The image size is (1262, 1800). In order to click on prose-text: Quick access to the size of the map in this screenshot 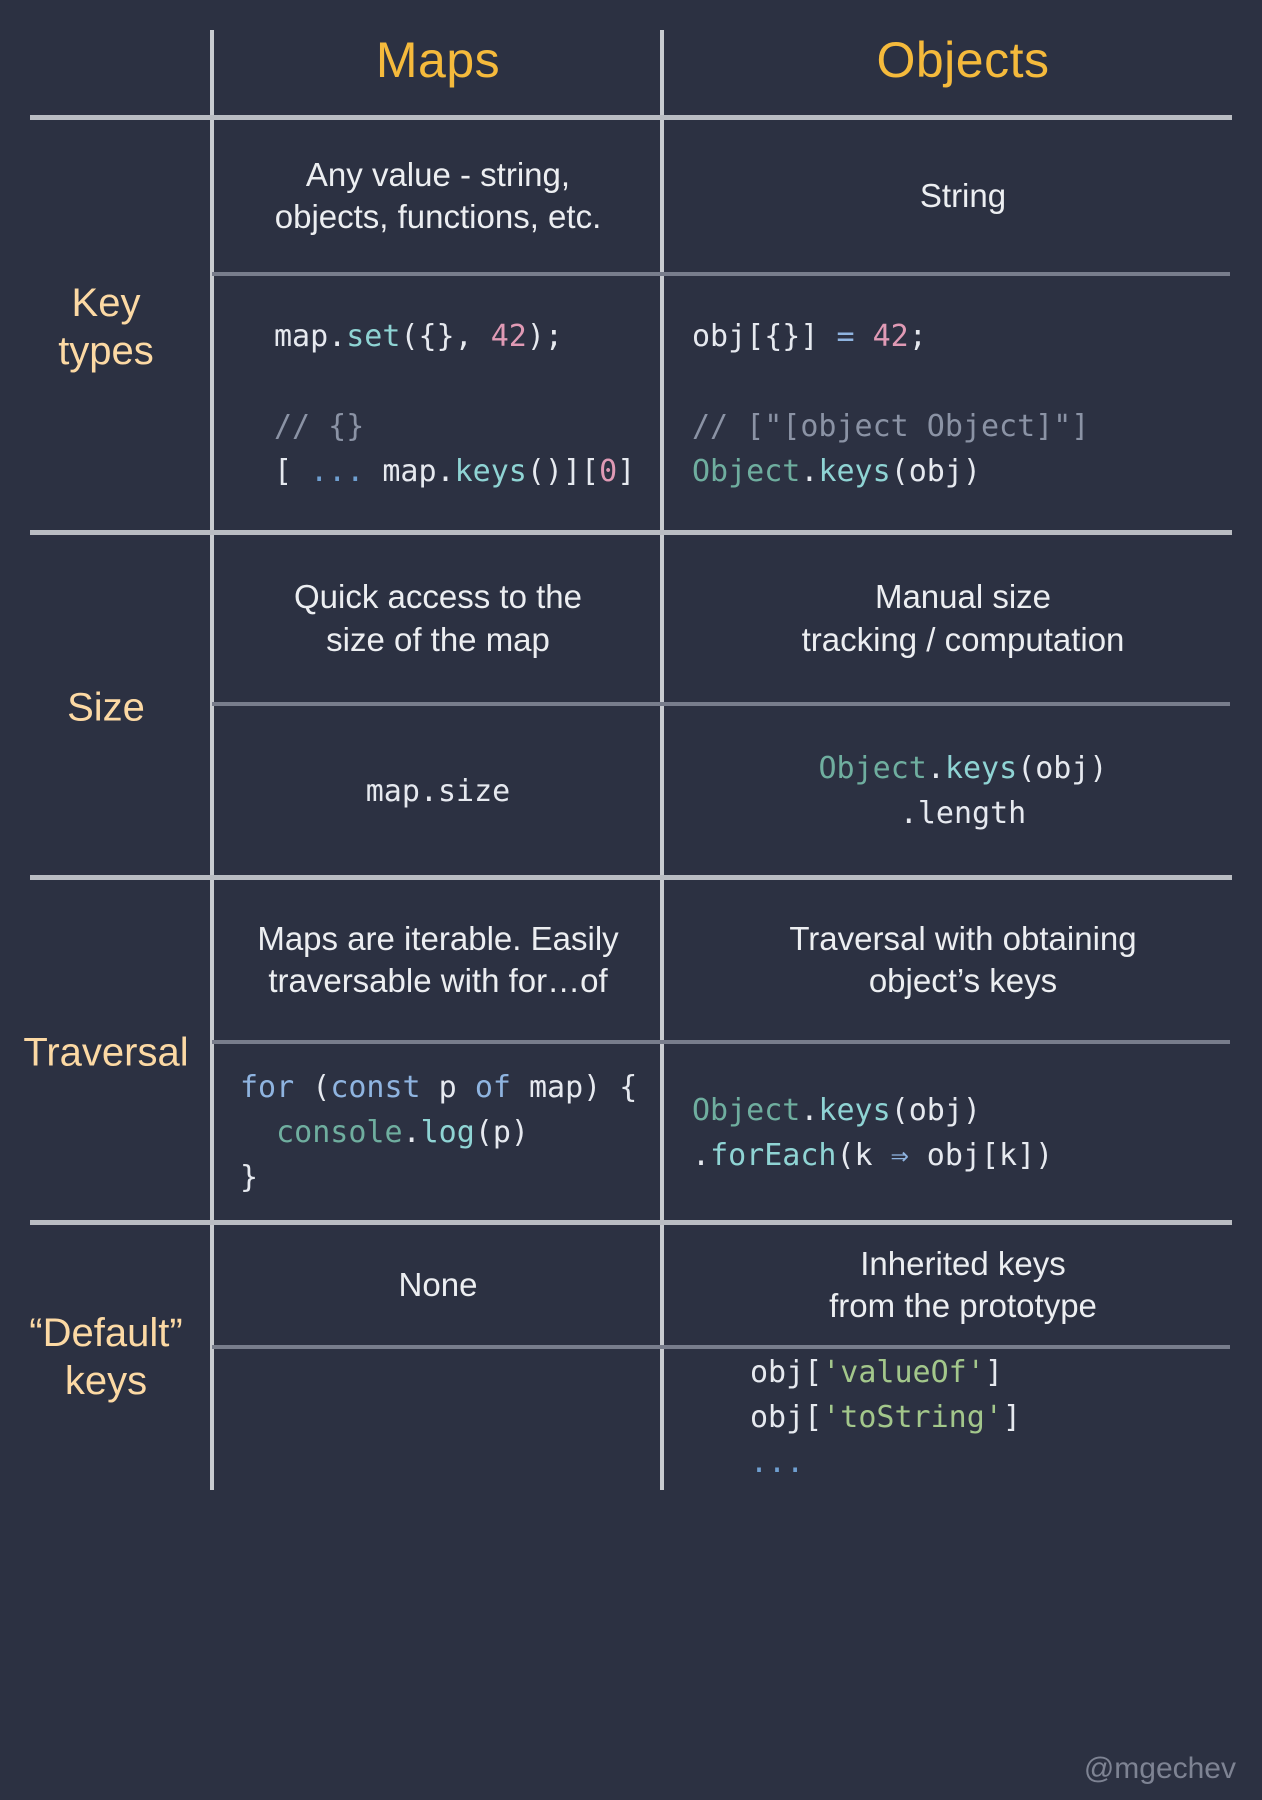, I will do `click(438, 618)`.